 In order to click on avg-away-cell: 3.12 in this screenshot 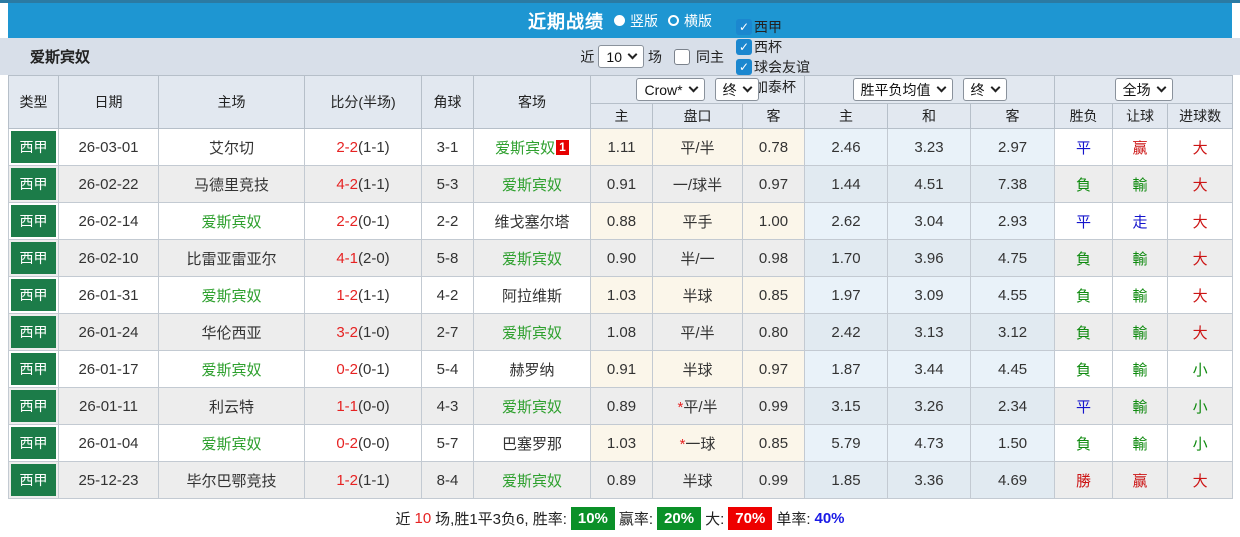, I will do `click(1013, 332)`.